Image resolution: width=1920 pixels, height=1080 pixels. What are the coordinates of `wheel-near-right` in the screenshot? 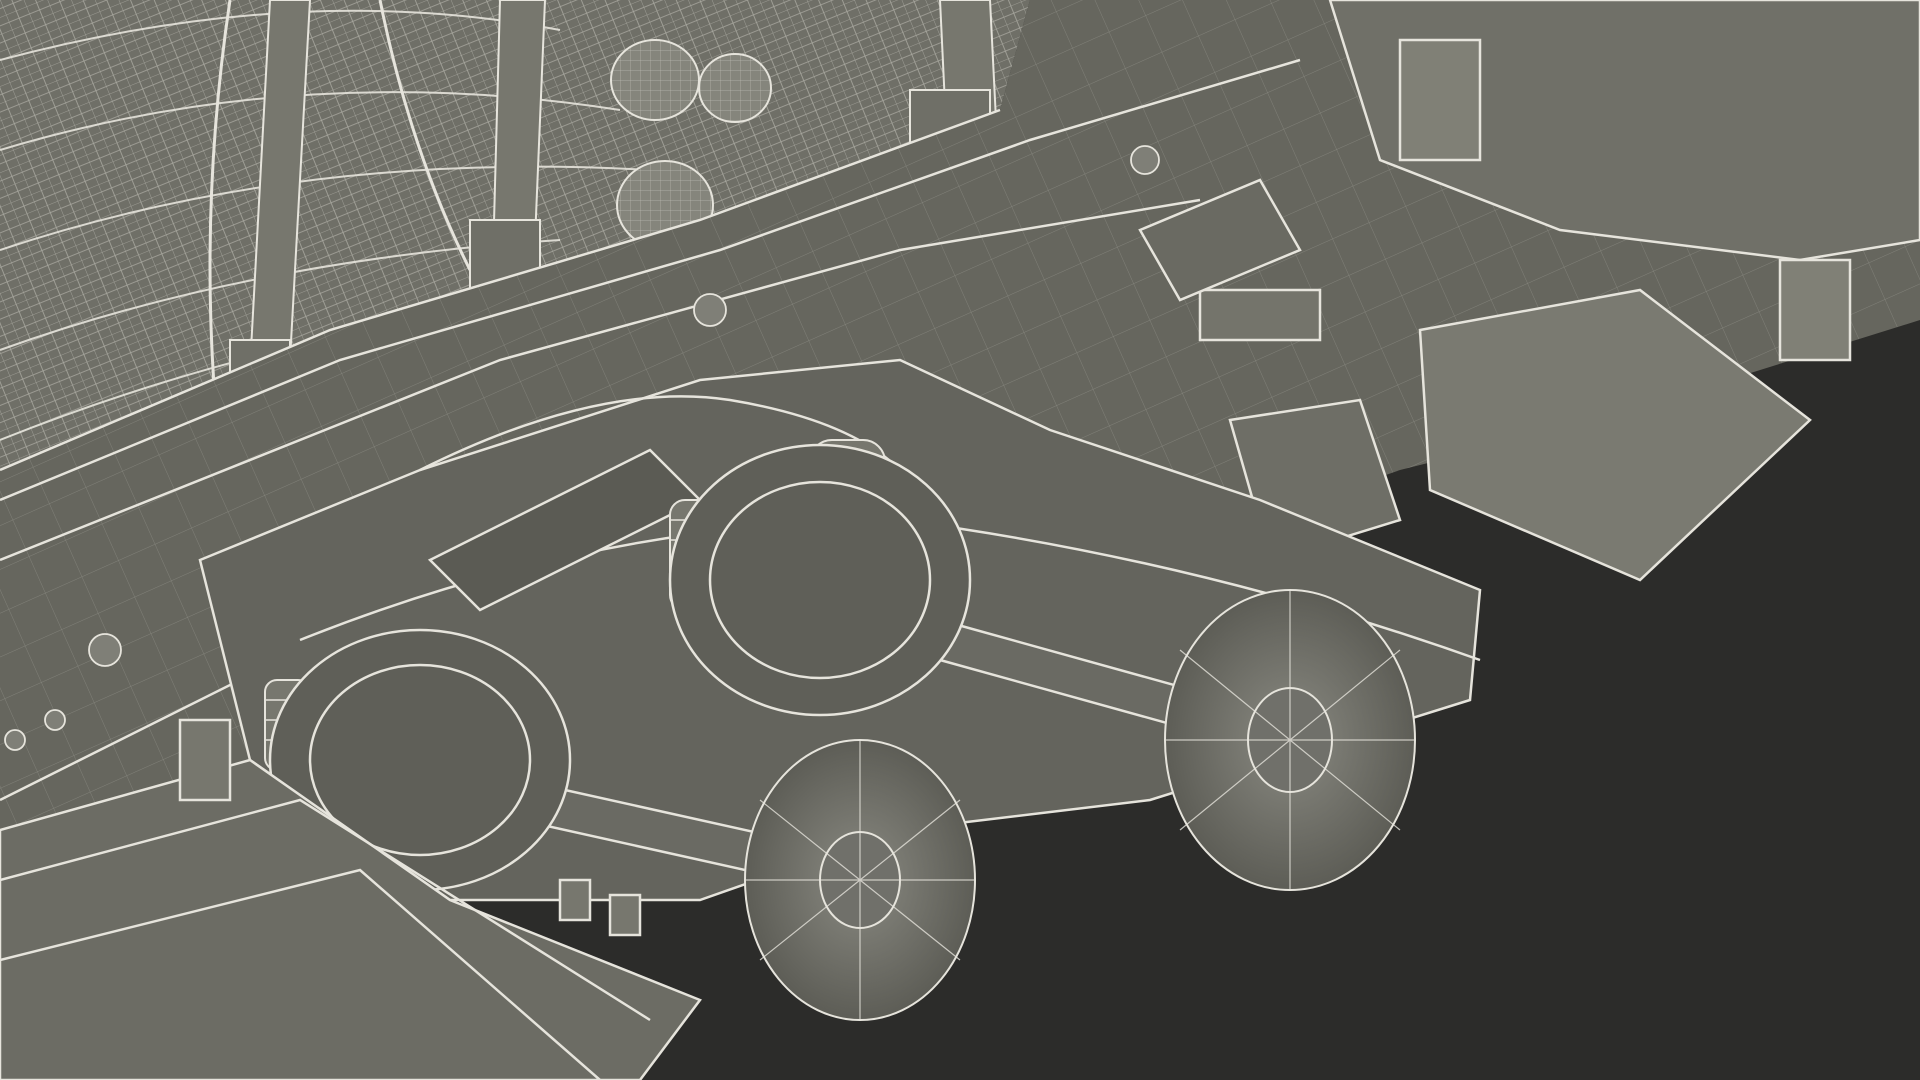 It's located at (820, 580).